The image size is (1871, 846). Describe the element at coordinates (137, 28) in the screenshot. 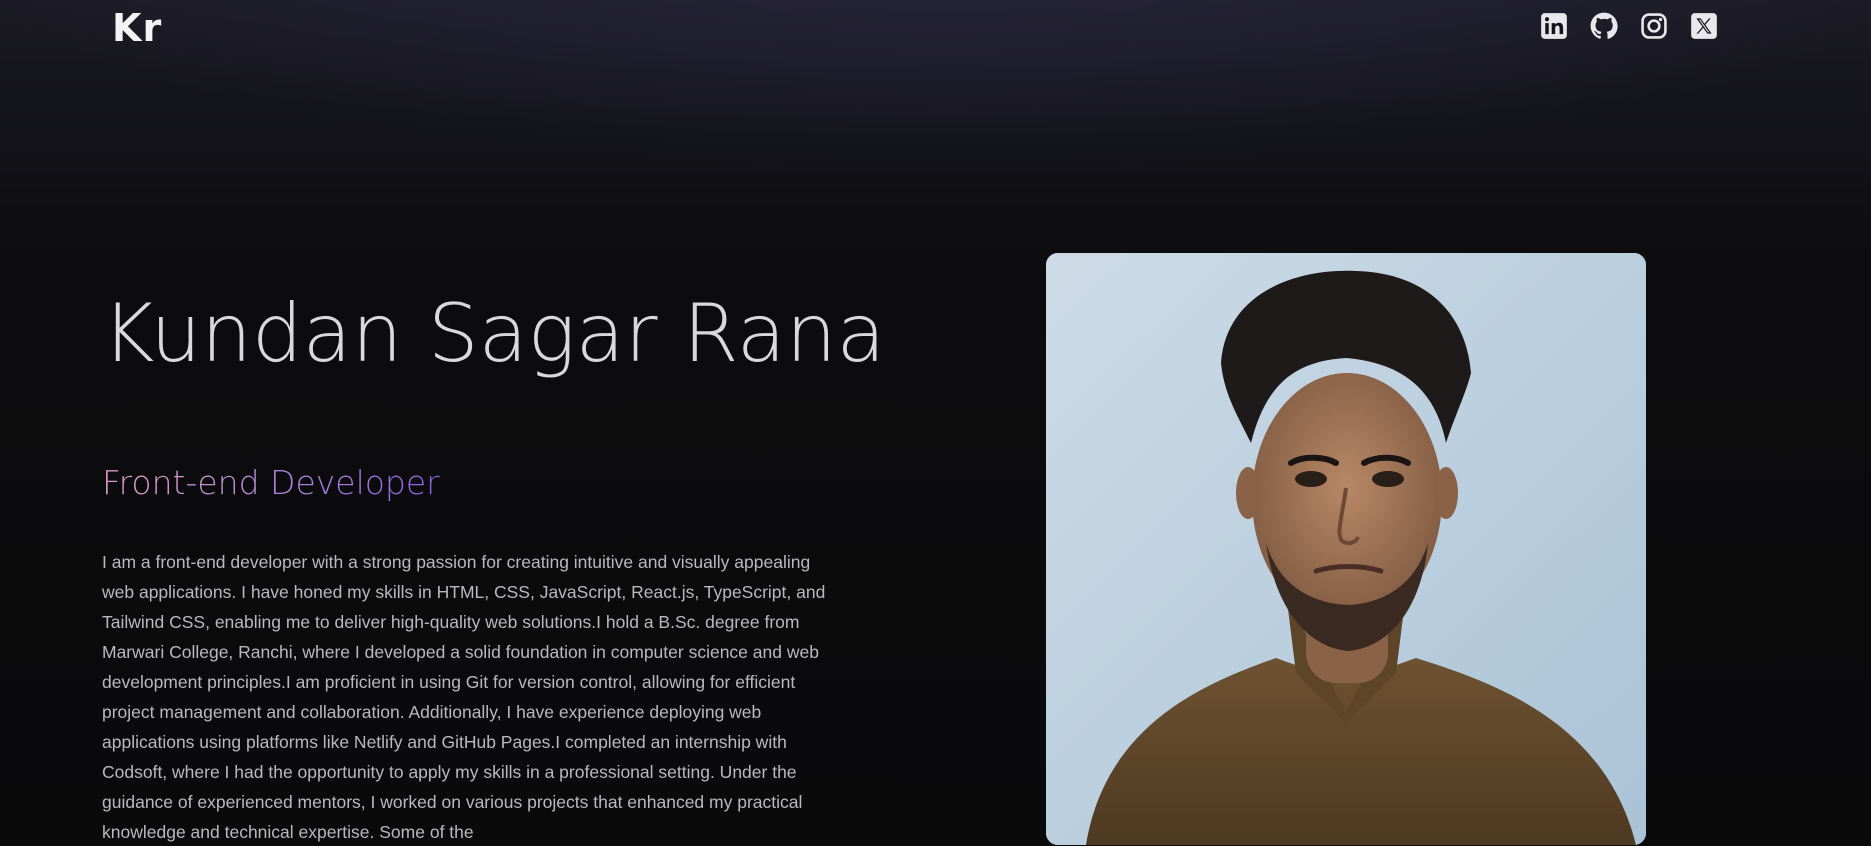

I see `logo: Kr` at that location.